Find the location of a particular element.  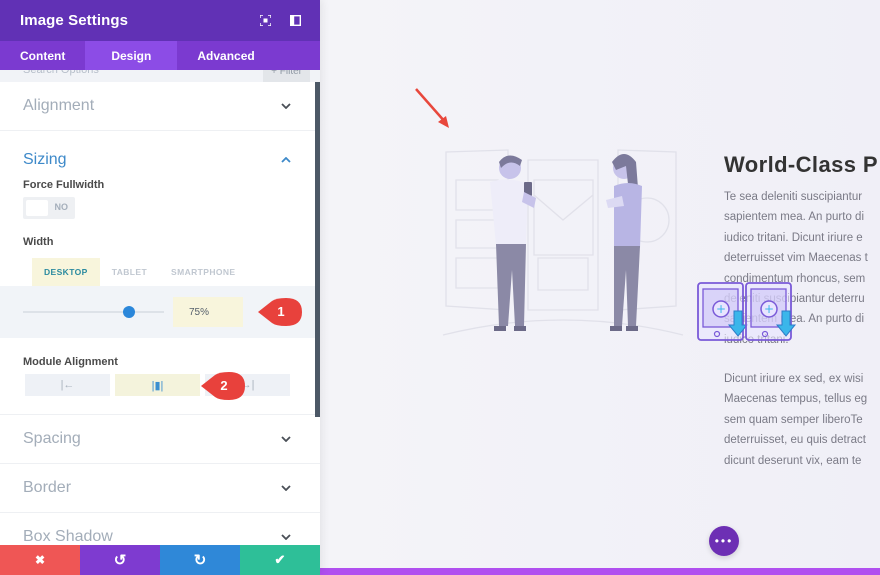

check-icon: ✔ is located at coordinates (280, 559).